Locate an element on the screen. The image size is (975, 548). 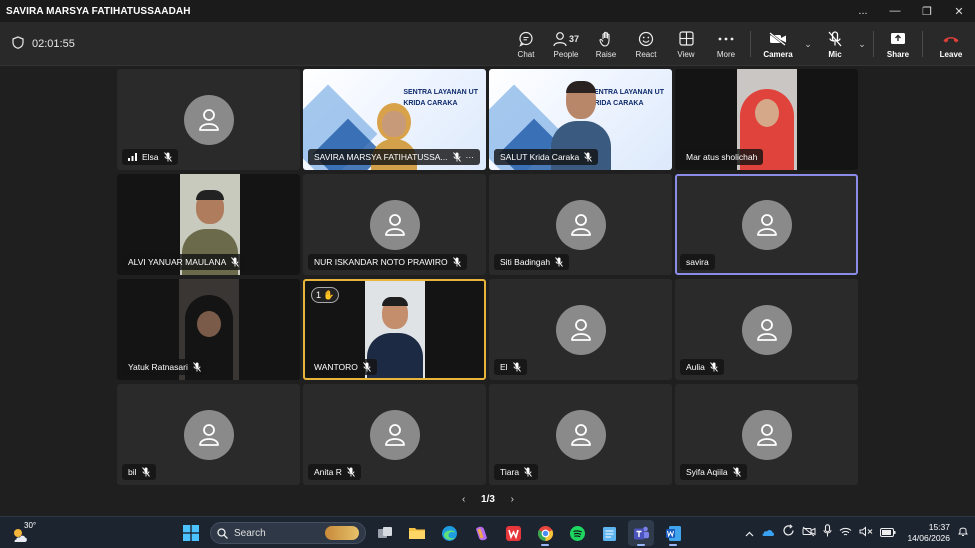
participant-name-tag: Siti Badingah is located at coordinates (532, 262).